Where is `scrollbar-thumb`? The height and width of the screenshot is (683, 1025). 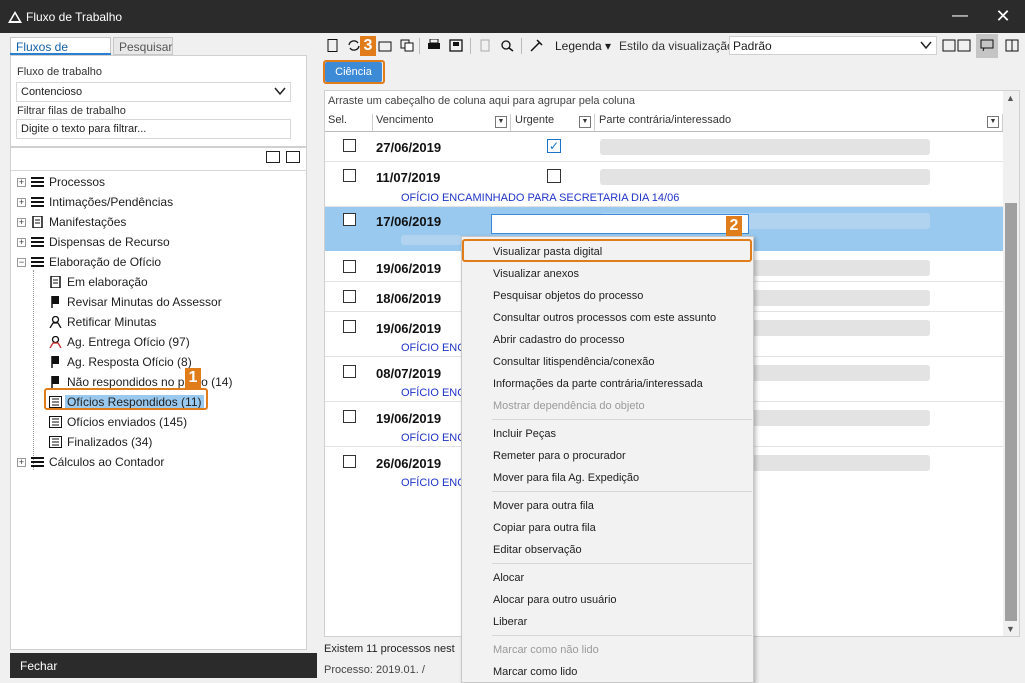 scrollbar-thumb is located at coordinates (1011, 412).